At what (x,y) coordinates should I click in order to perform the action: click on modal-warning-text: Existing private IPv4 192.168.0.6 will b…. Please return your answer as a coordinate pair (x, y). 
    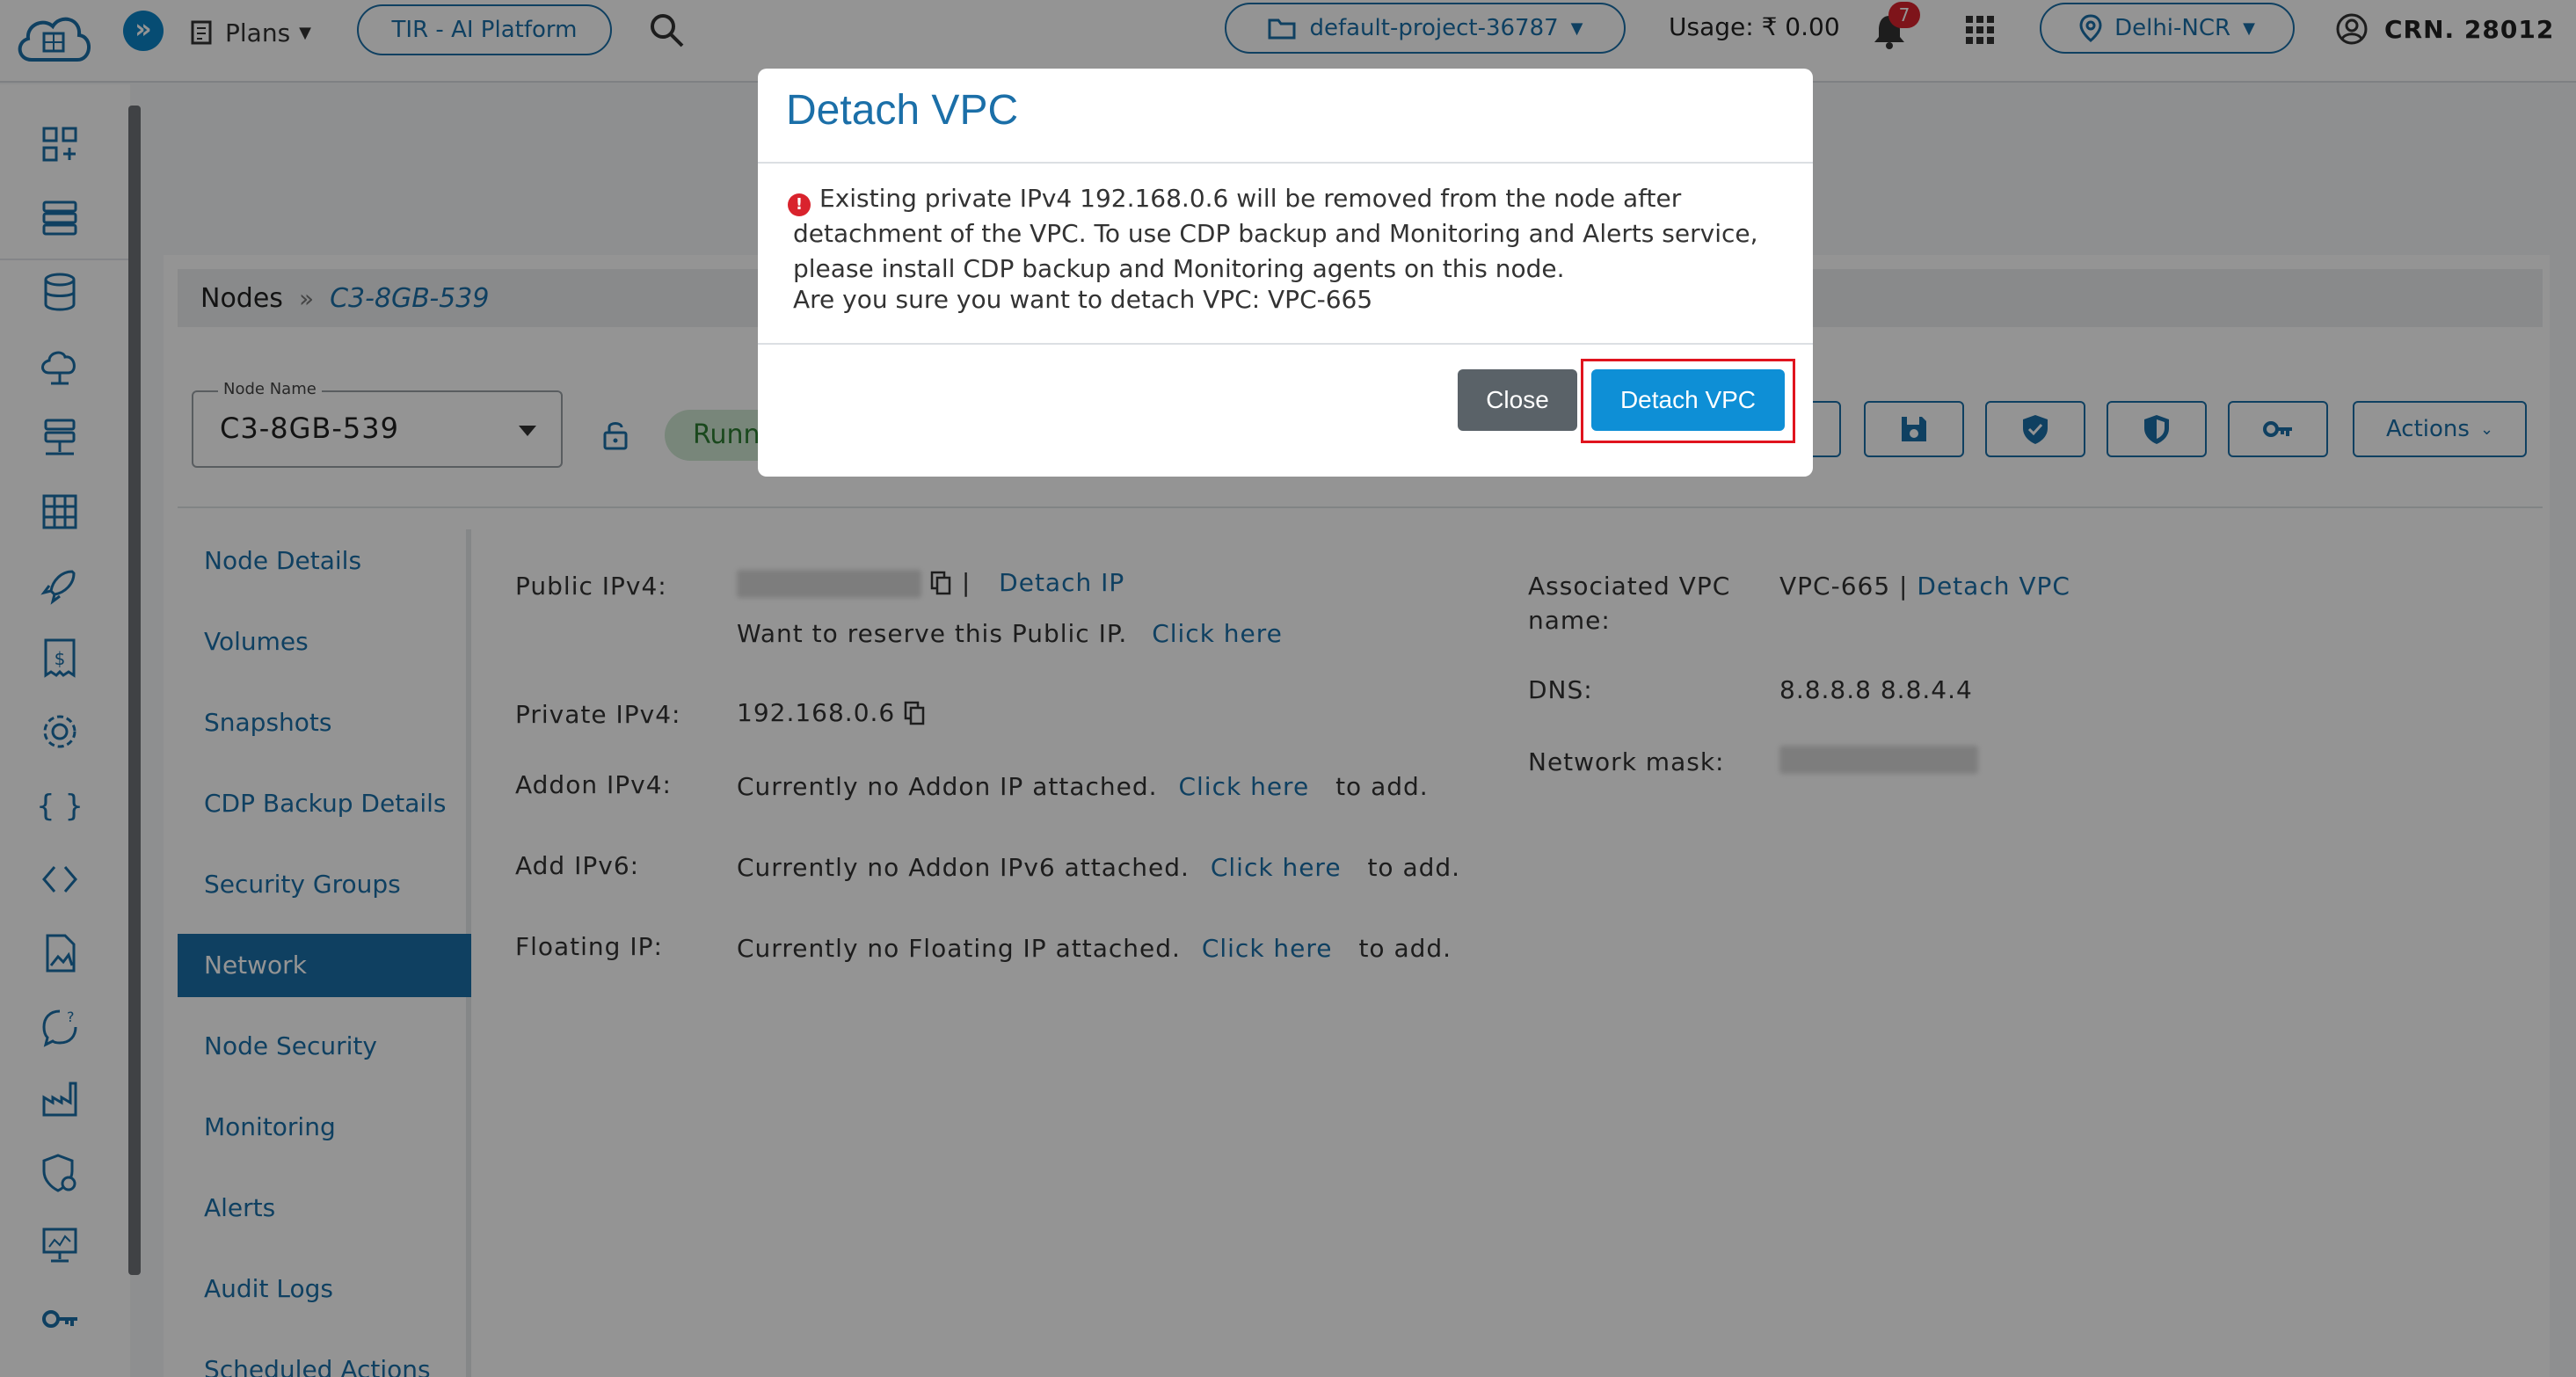
    Looking at the image, I should click on (1275, 233).